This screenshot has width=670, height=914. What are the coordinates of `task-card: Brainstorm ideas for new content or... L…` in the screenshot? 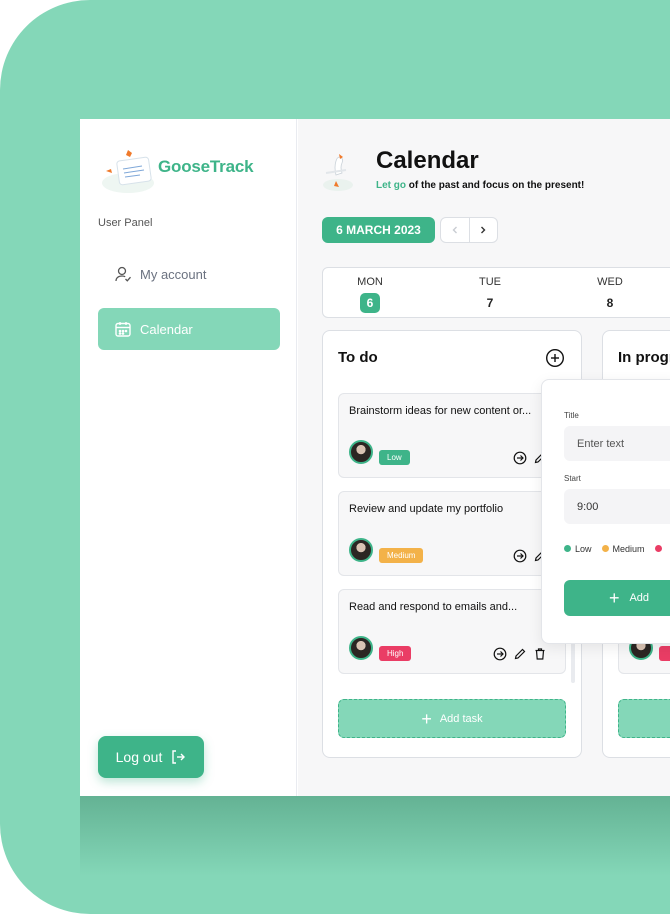 It's located at (452, 435).